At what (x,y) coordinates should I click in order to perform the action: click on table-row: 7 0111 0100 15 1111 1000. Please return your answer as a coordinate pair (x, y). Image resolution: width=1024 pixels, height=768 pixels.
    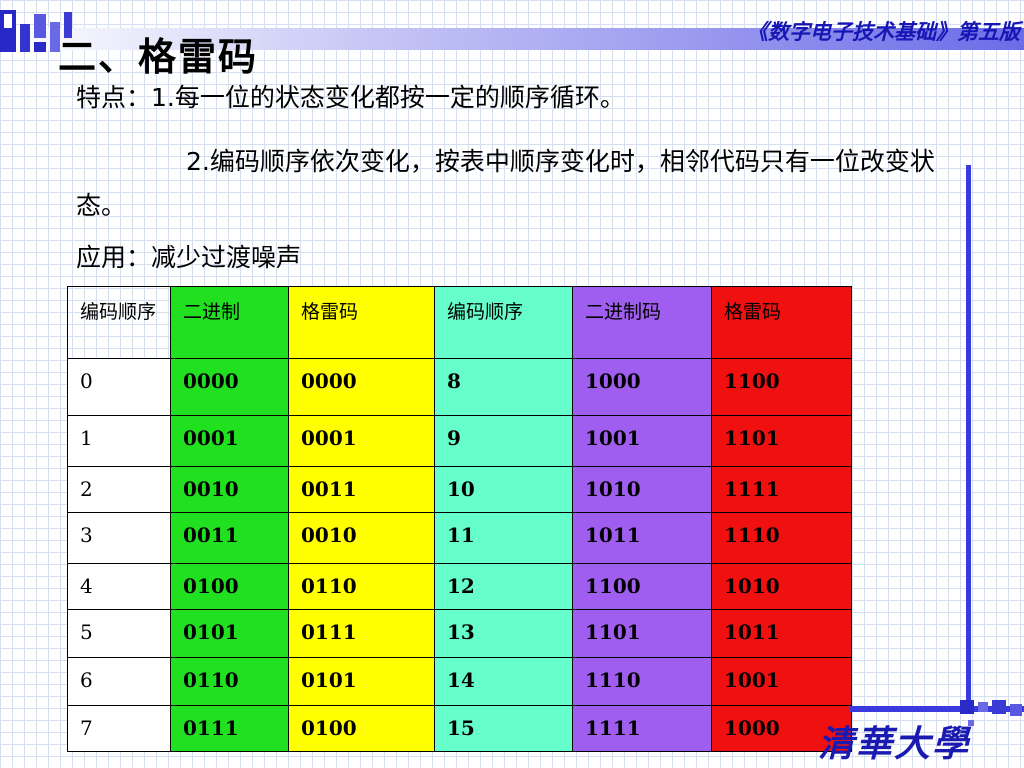
    Looking at the image, I should click on (459, 728).